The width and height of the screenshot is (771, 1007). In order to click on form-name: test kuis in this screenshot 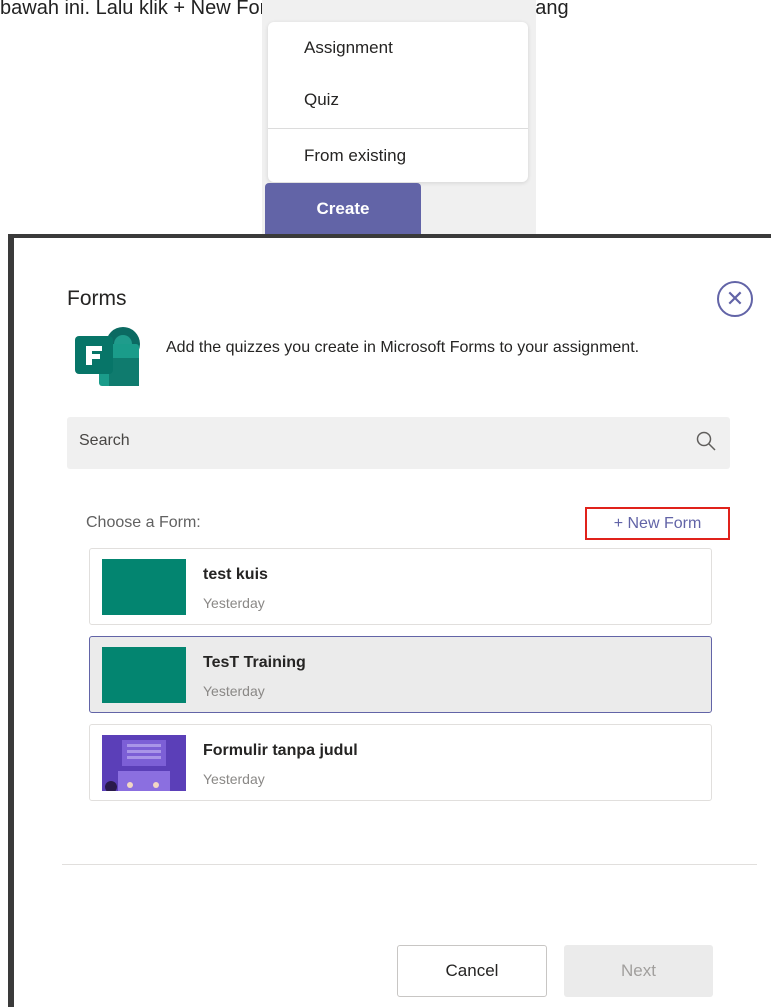, I will do `click(235, 574)`.